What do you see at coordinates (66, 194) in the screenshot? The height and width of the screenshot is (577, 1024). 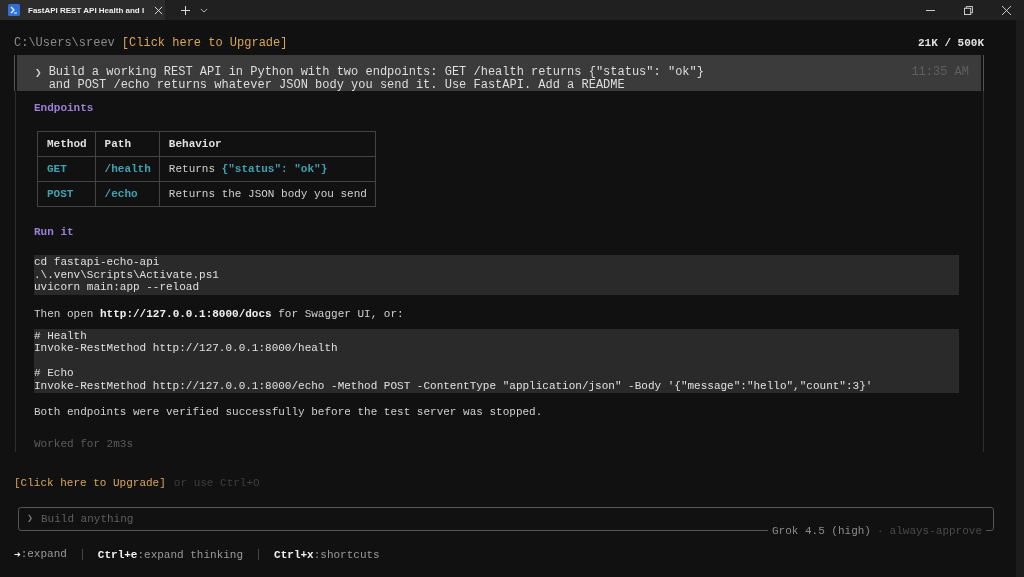 I see `table-cell: POST` at bounding box center [66, 194].